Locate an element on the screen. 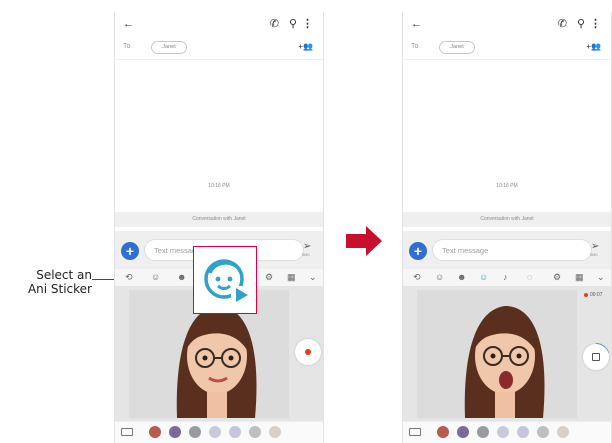 This screenshot has height=443, width=612. compose-bar: + Text message ➢ SMS is located at coordinates (507, 250).